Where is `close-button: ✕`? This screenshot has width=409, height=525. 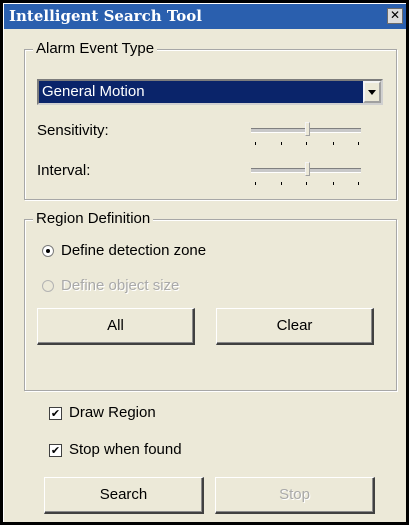
close-button: ✕ is located at coordinates (395, 16).